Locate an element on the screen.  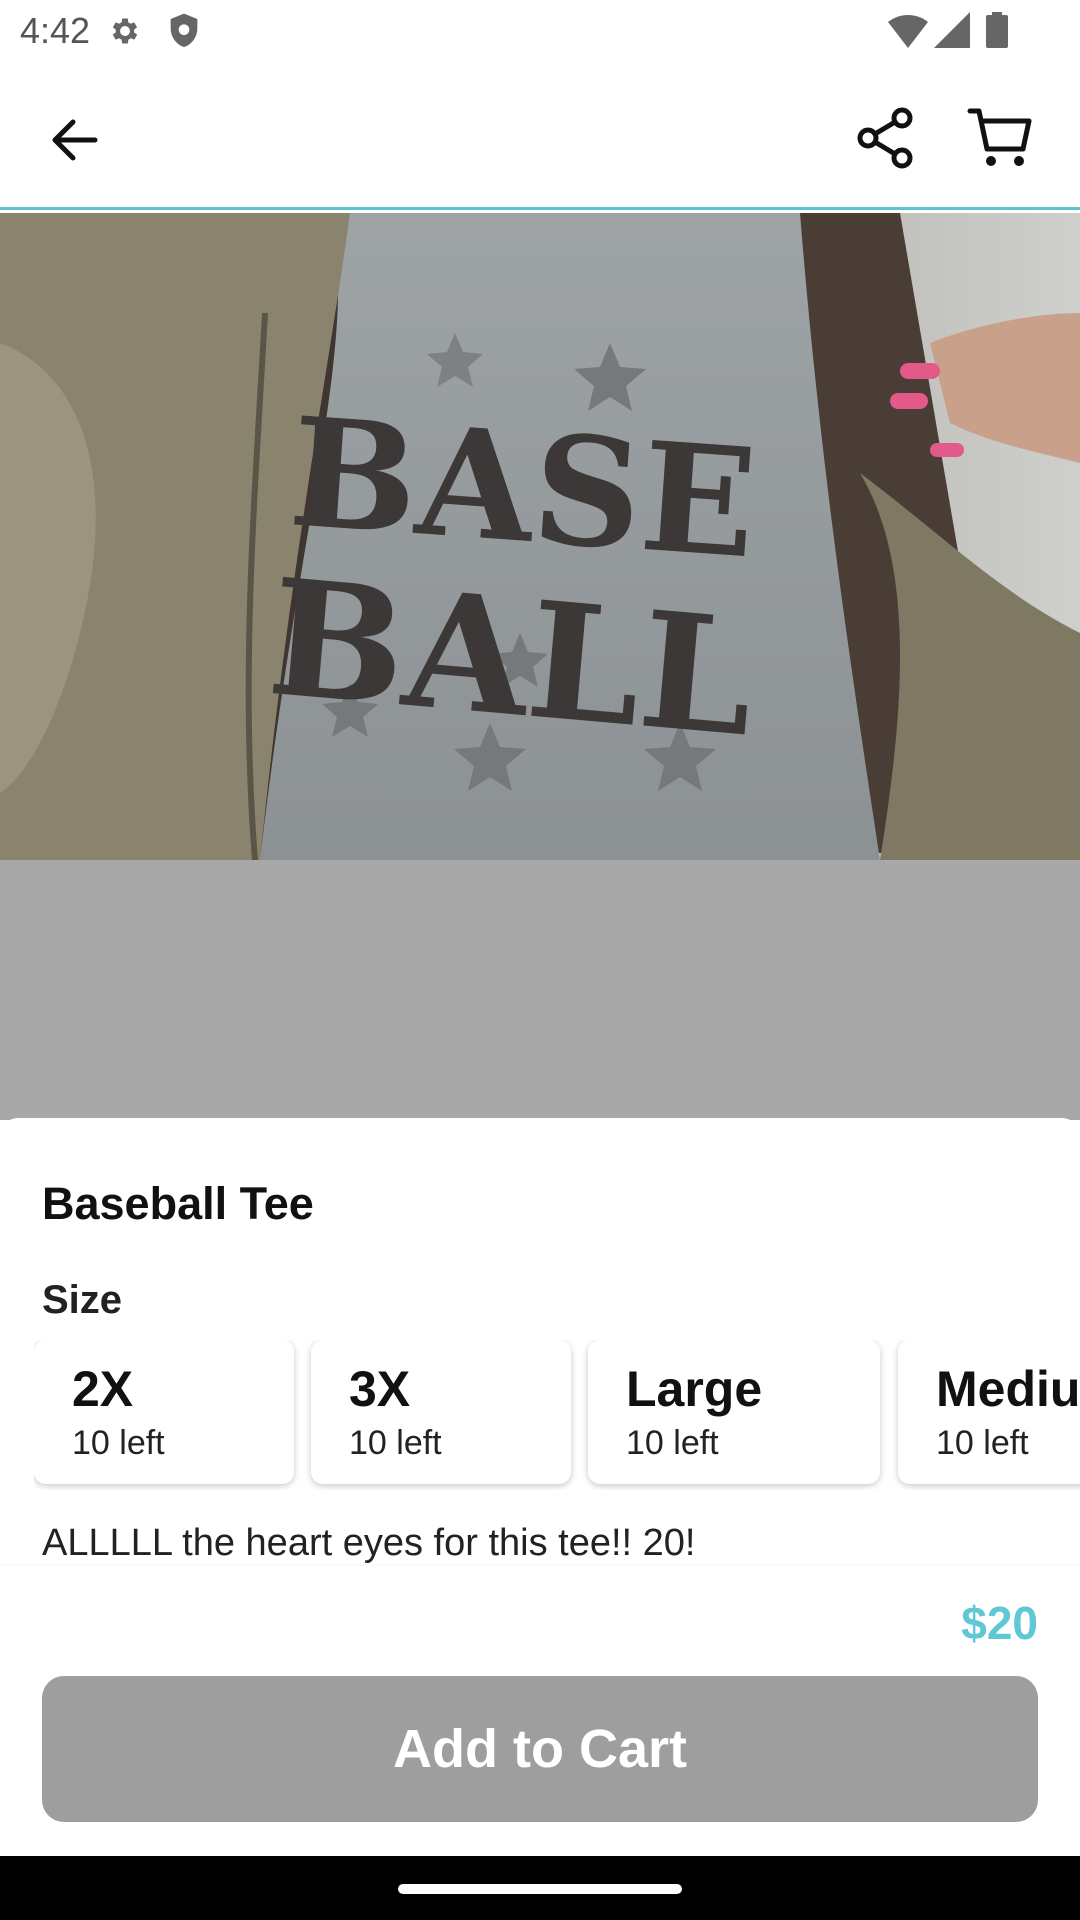
system-nav-bar is located at coordinates (540, 1888).